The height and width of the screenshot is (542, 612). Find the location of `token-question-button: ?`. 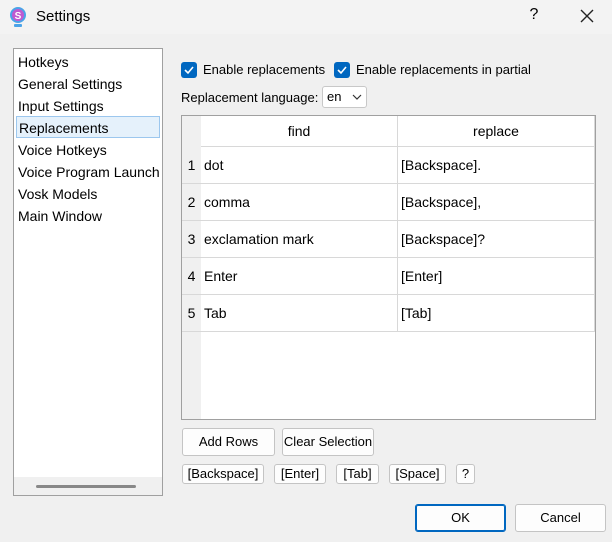

token-question-button: ? is located at coordinates (465, 474).